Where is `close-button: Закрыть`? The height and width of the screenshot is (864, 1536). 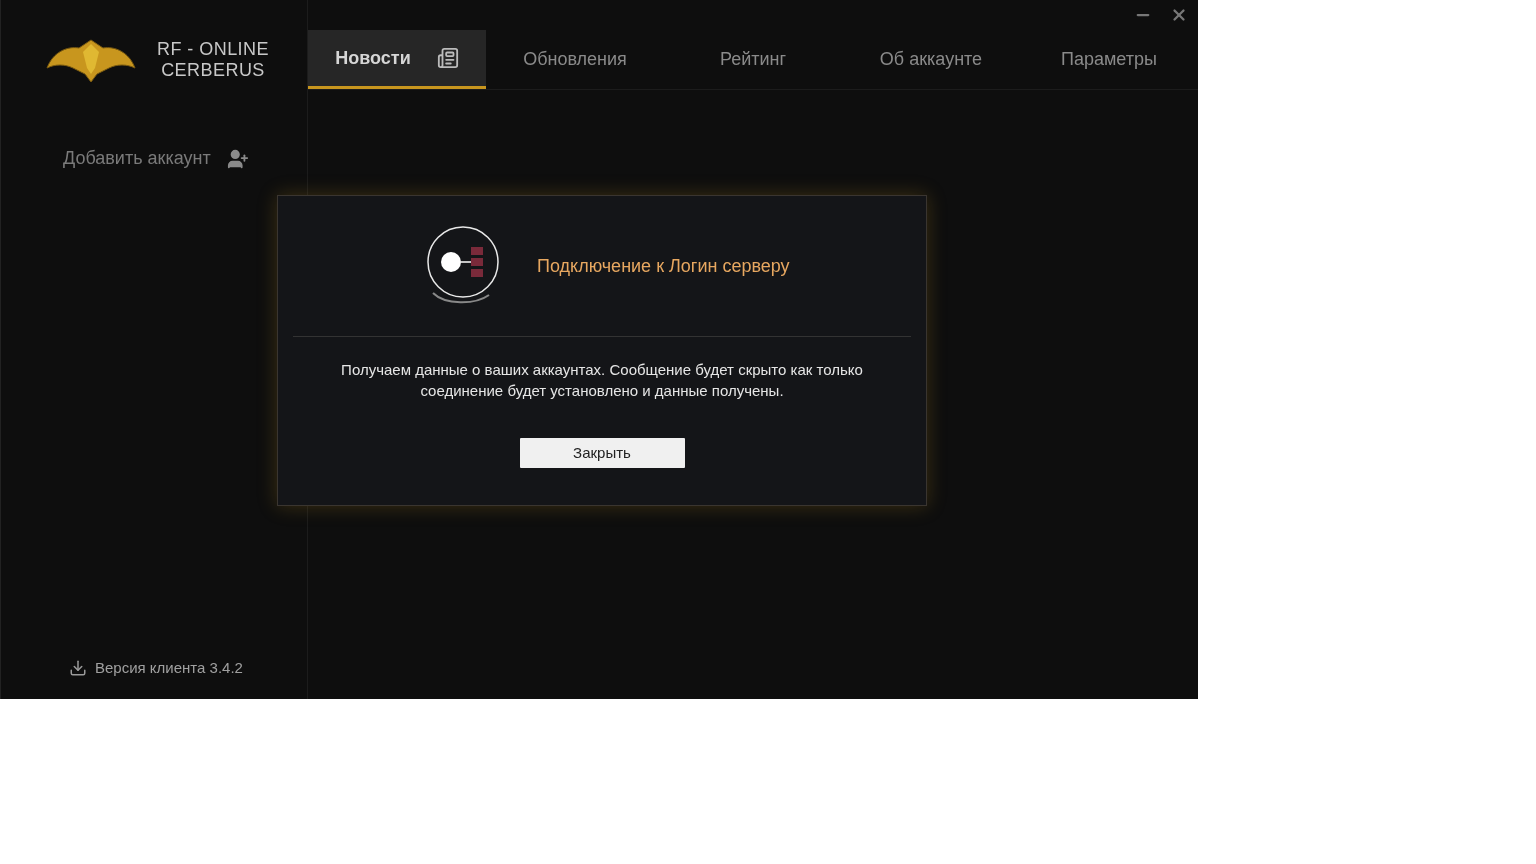 close-button: Закрыть is located at coordinates (602, 453).